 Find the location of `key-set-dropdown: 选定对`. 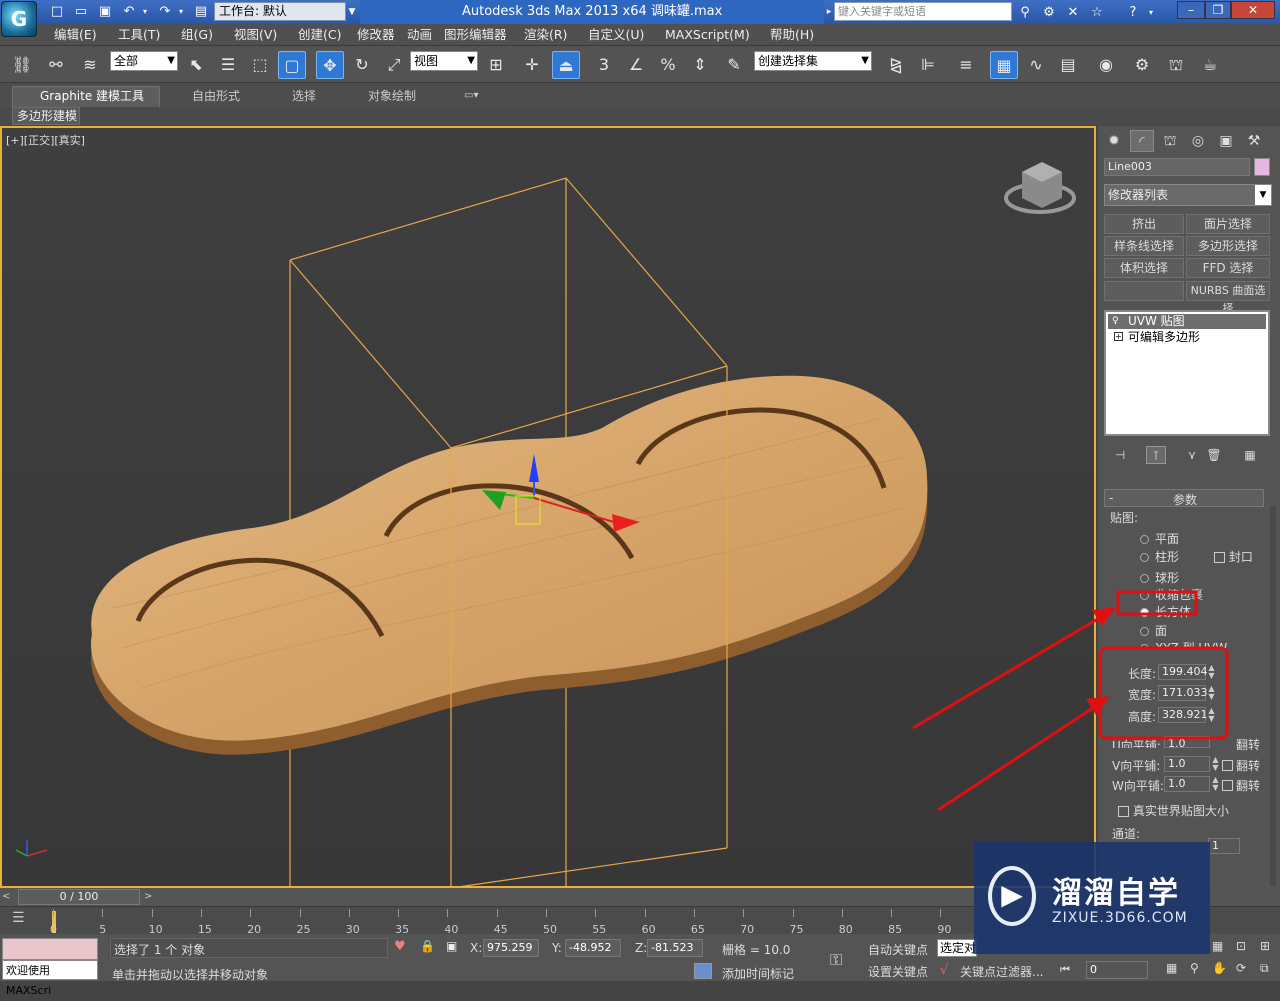

key-set-dropdown: 选定对 is located at coordinates (957, 948).